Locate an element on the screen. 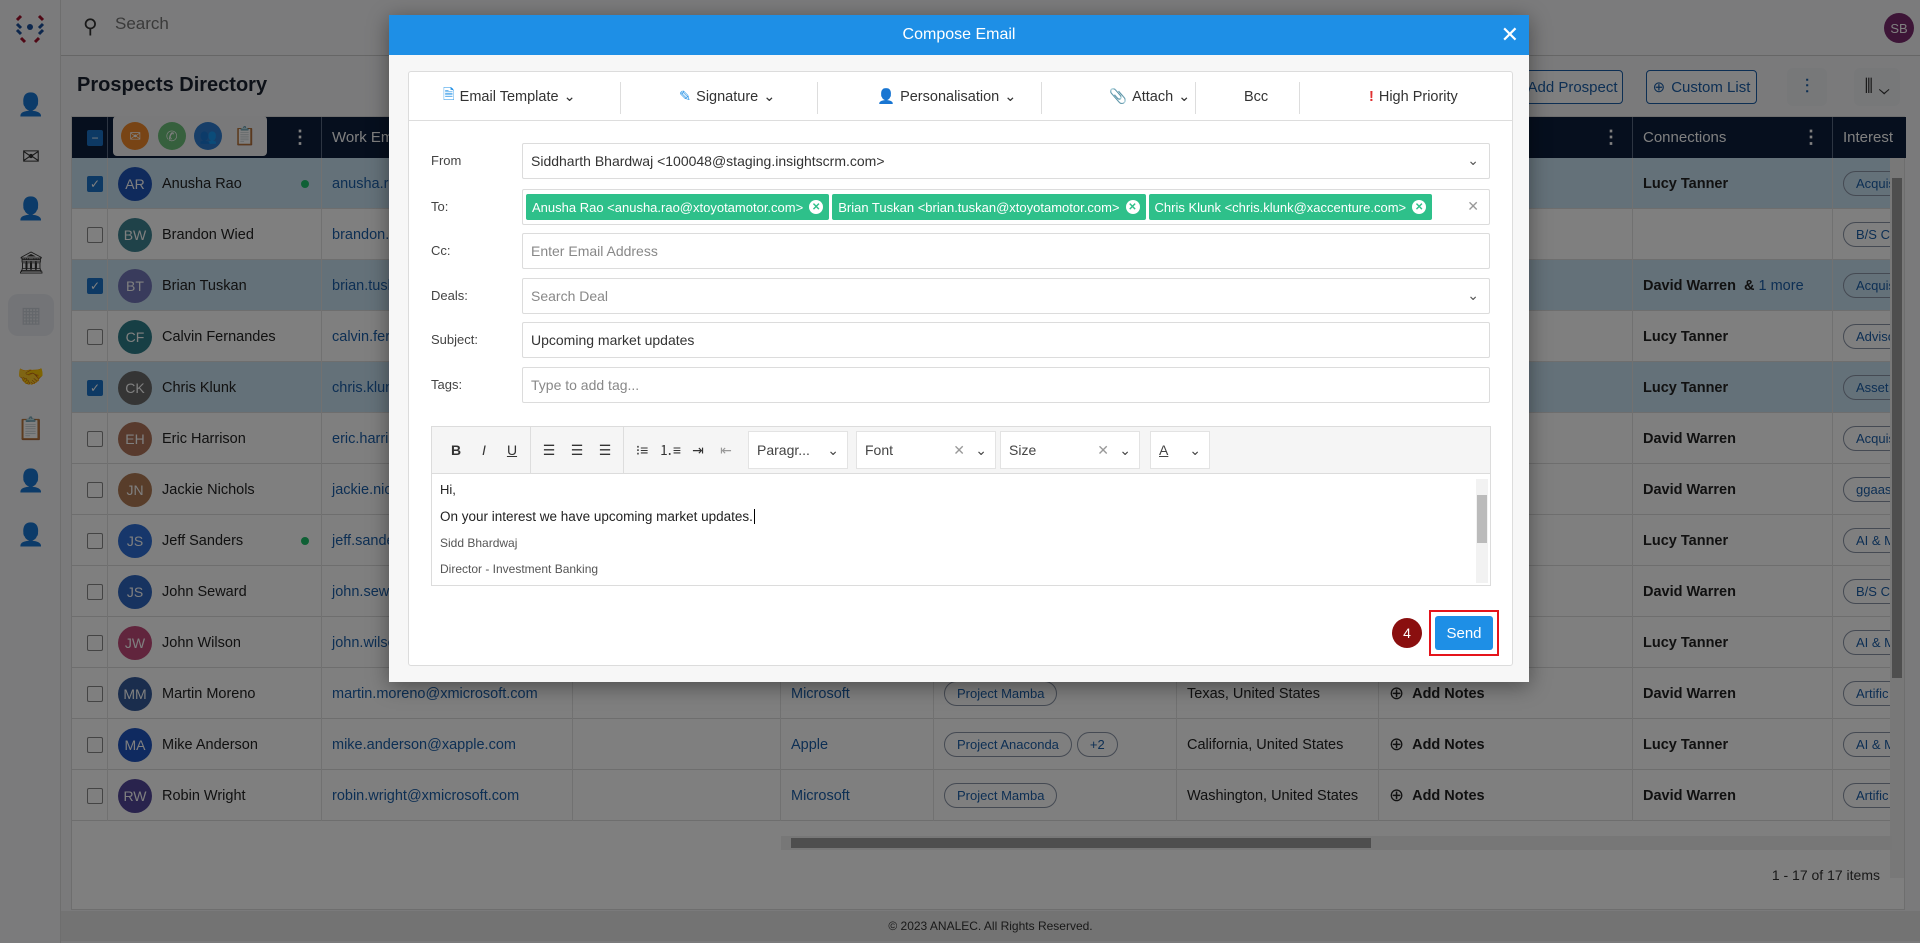 Image resolution: width=1920 pixels, height=943 pixels. numbered-list-icon: ⒈≡ is located at coordinates (670, 450).